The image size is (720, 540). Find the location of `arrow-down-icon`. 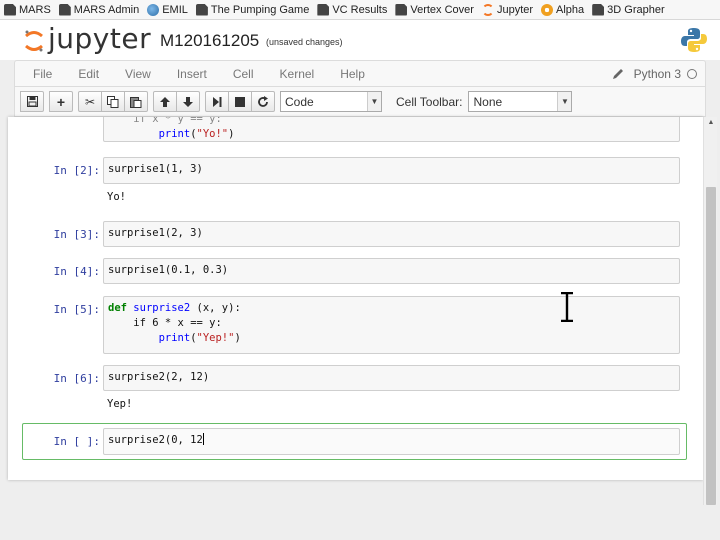

arrow-down-icon is located at coordinates (188, 101).